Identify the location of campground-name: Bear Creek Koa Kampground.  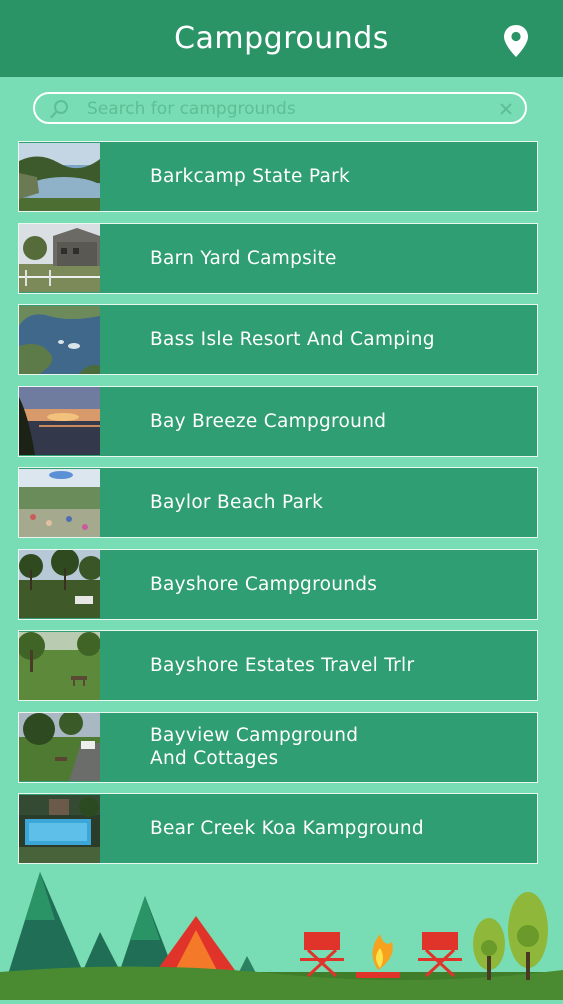
(287, 828).